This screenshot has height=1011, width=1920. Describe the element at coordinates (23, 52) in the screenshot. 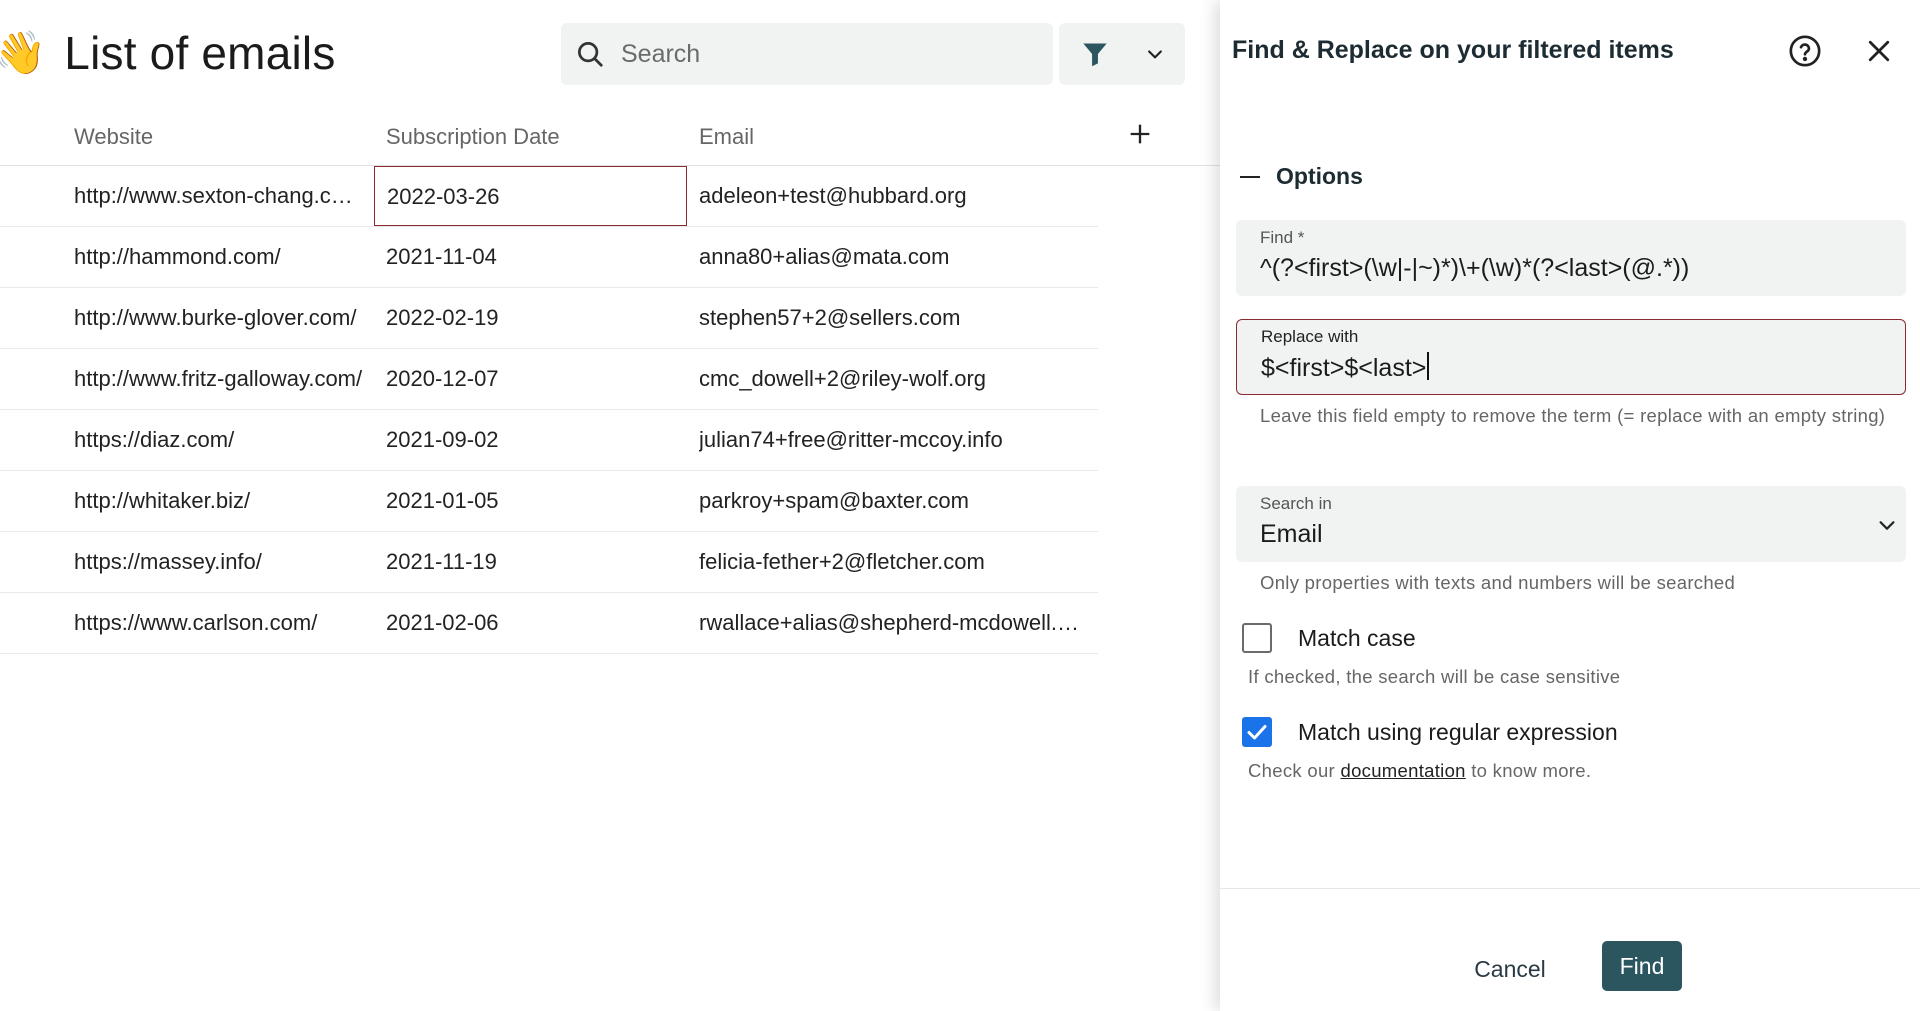

I see `waving-hand-icon: 👋` at that location.